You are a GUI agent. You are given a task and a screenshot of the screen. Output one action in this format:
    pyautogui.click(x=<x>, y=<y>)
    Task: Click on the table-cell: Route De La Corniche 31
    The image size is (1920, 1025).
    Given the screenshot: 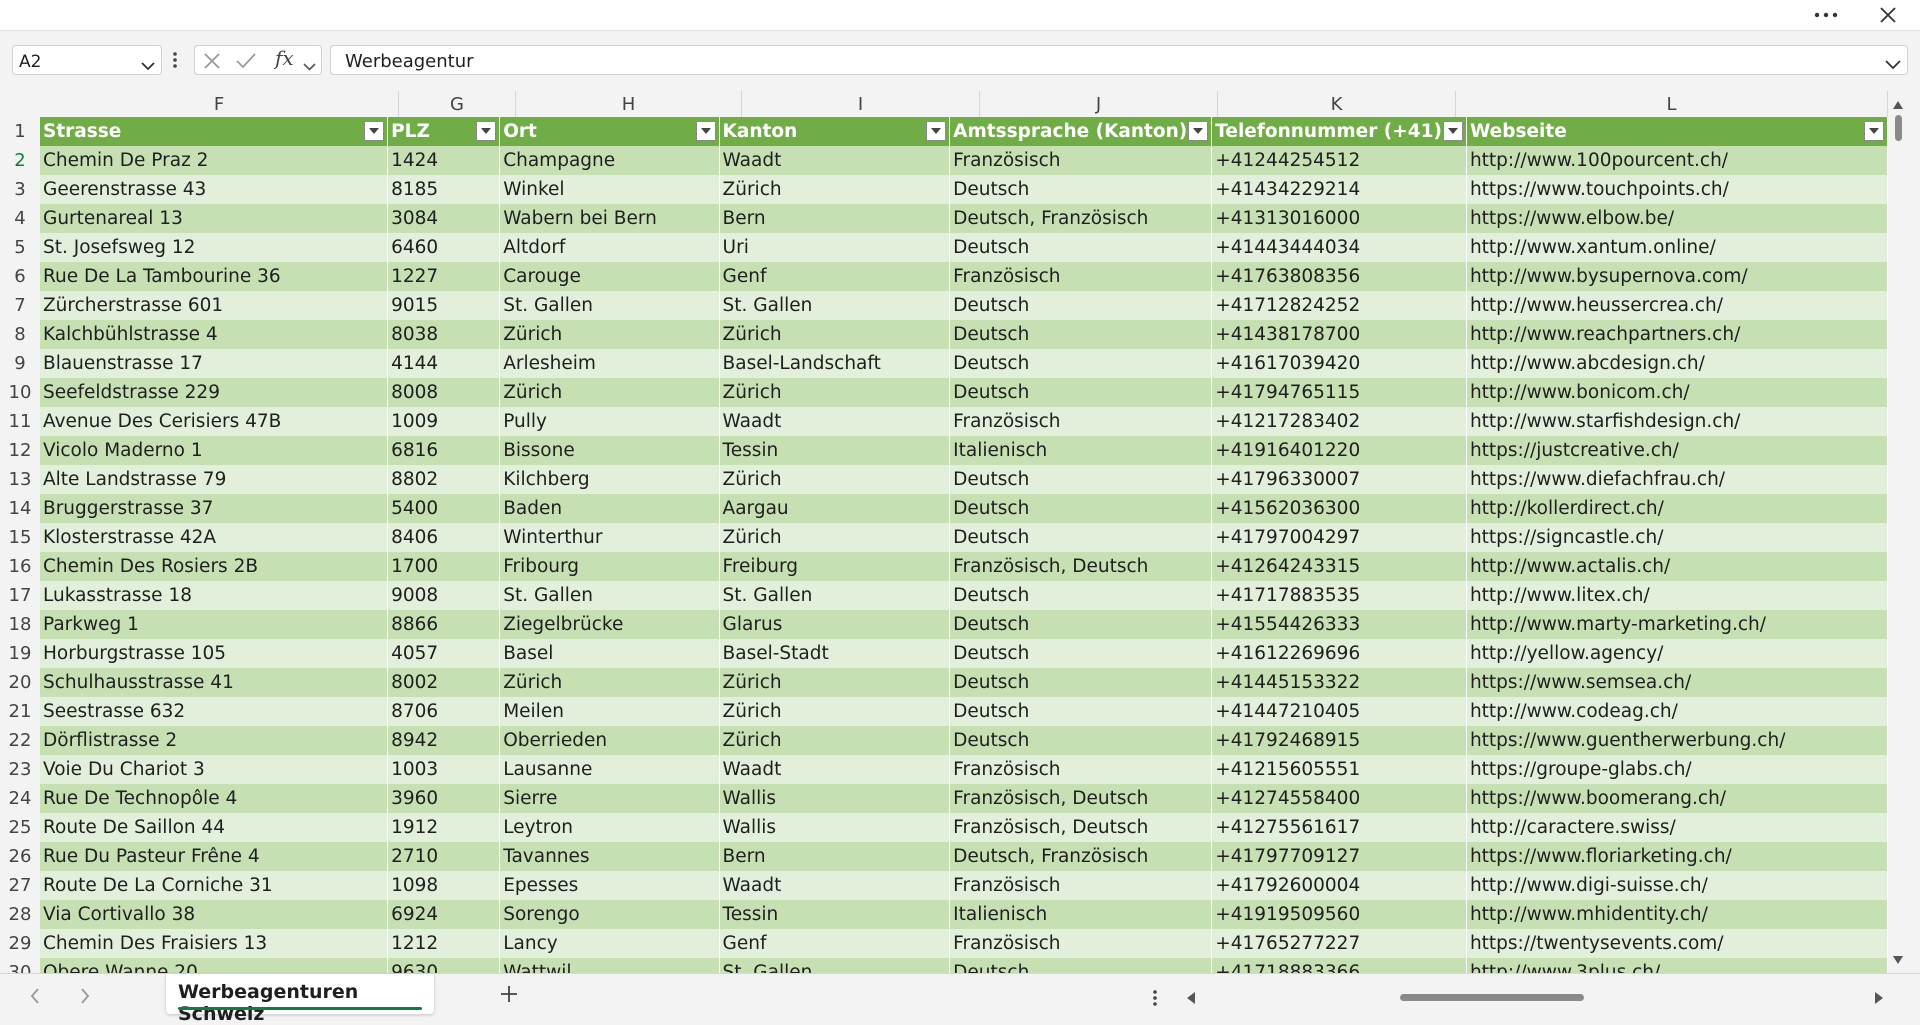 What is the action you would take?
    pyautogui.click(x=214, y=885)
    